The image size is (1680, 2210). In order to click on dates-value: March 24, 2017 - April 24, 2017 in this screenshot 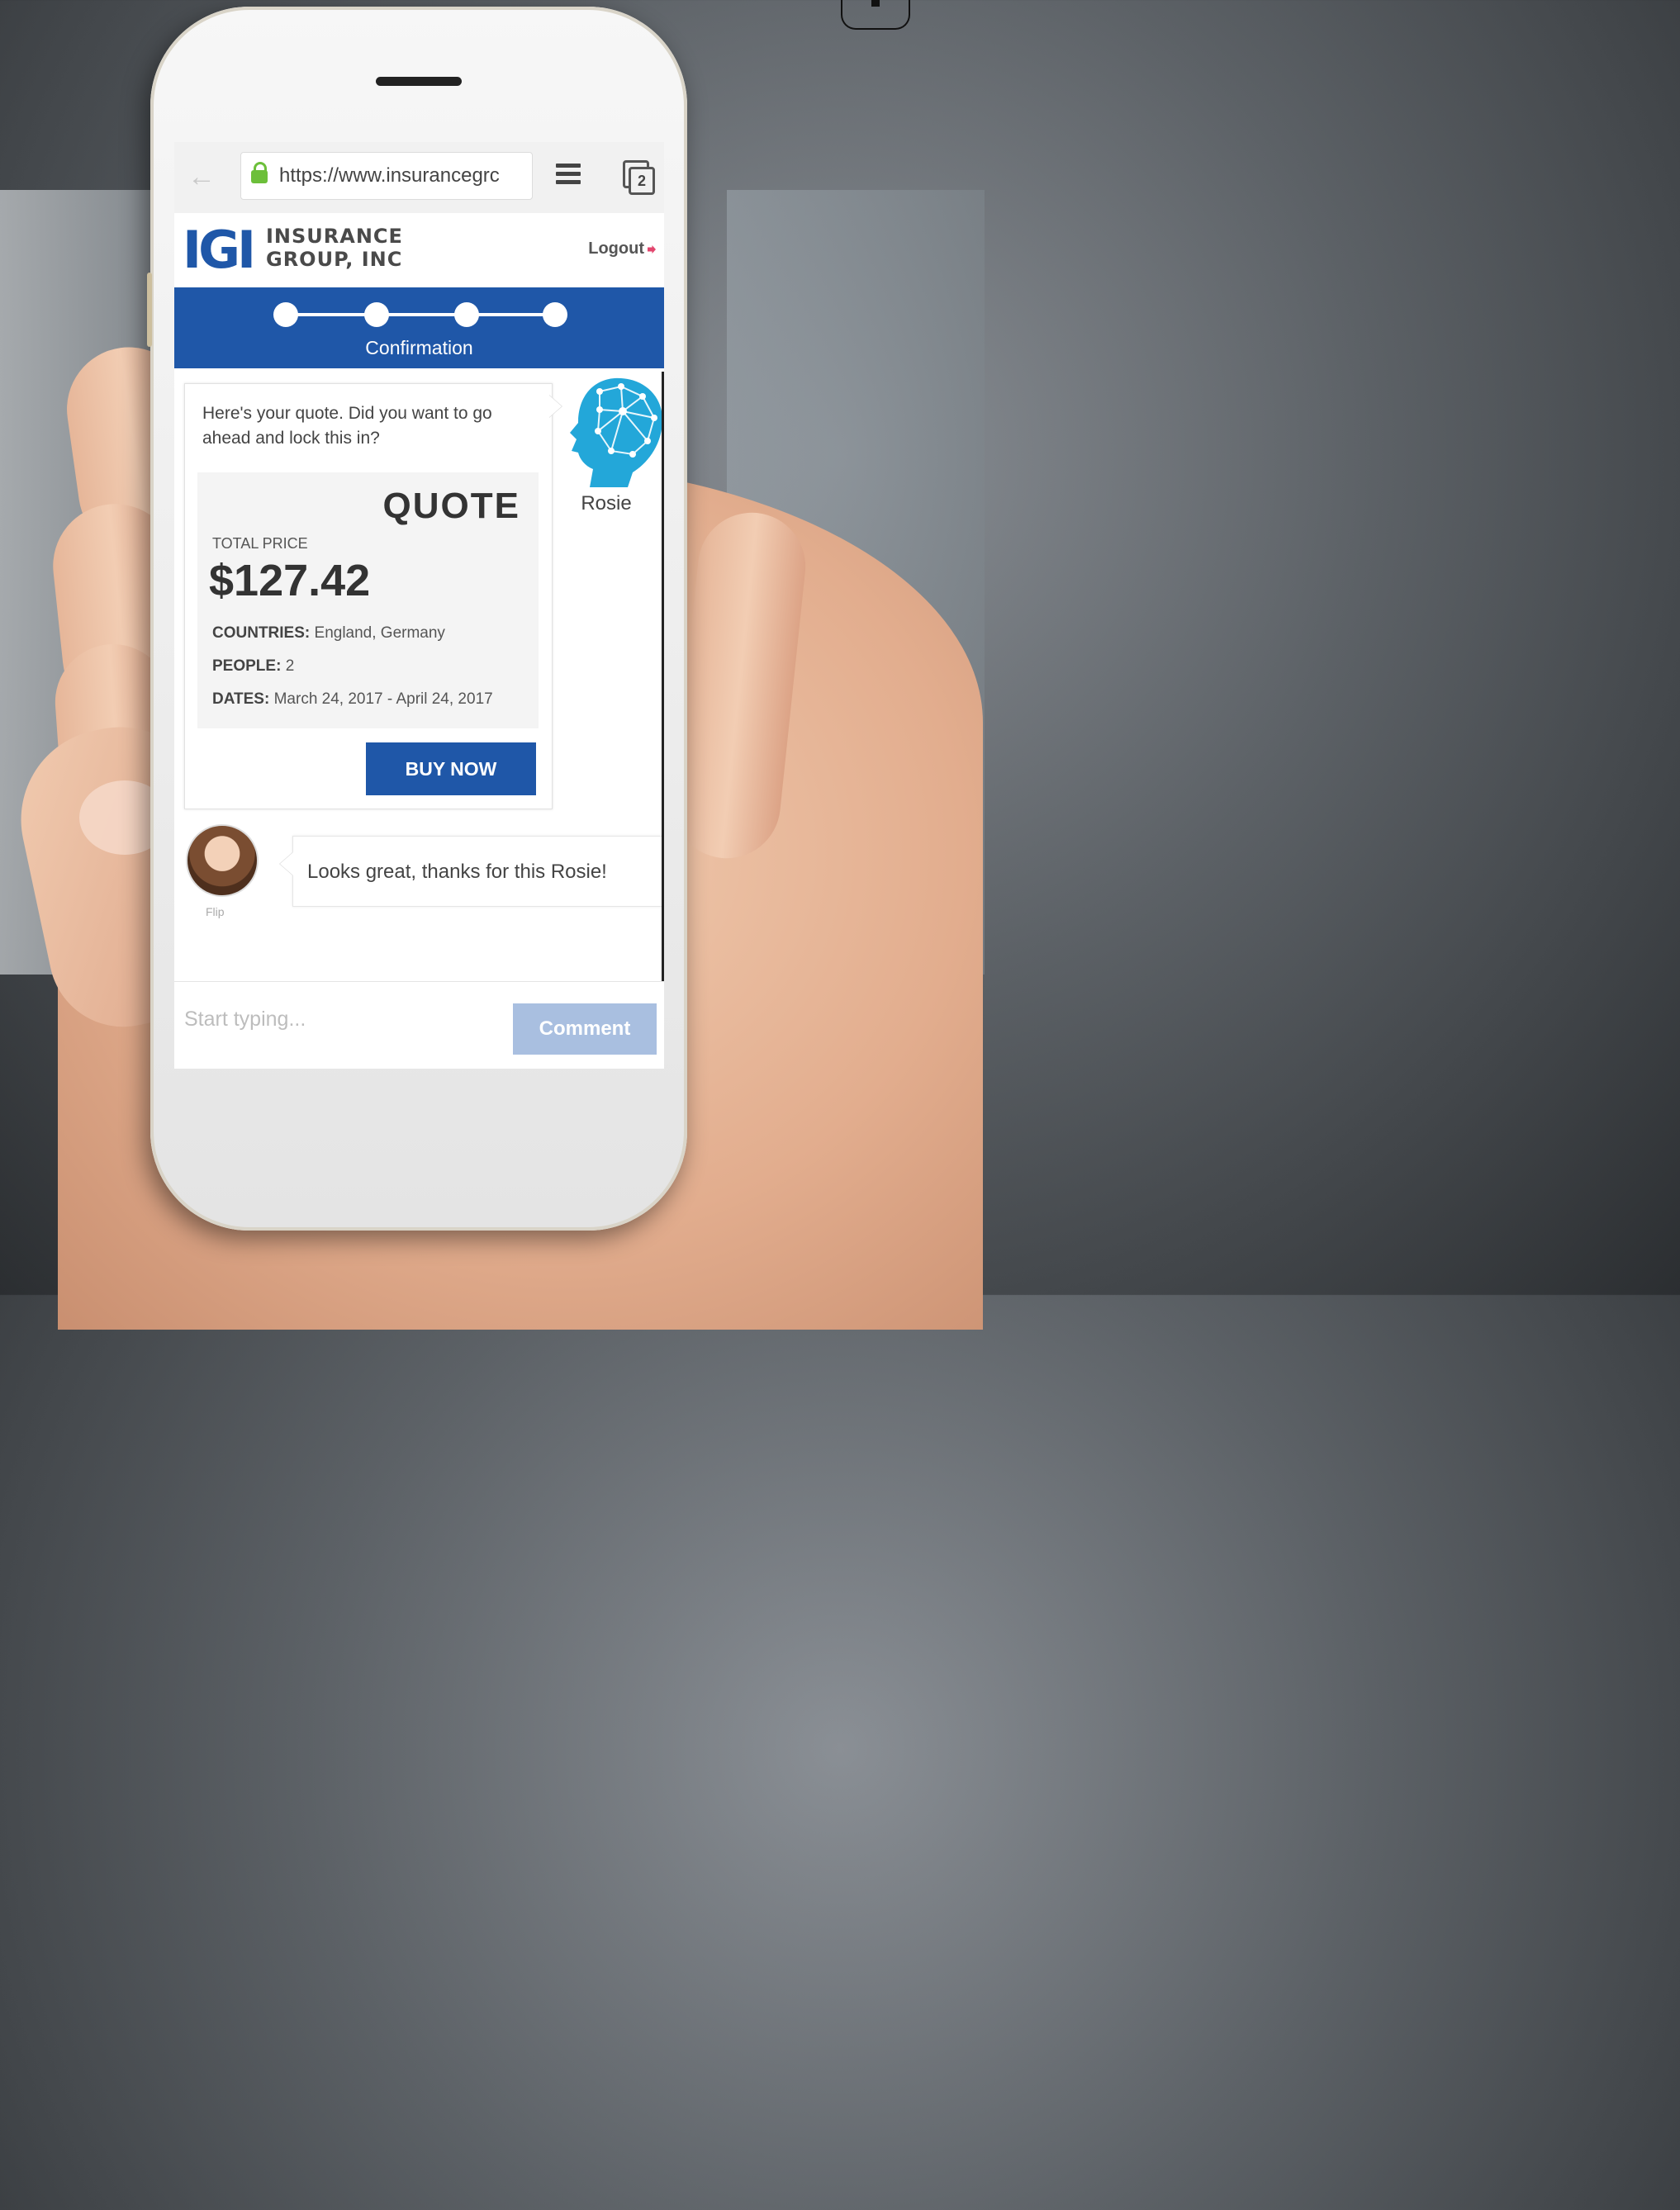, I will do `click(383, 699)`.